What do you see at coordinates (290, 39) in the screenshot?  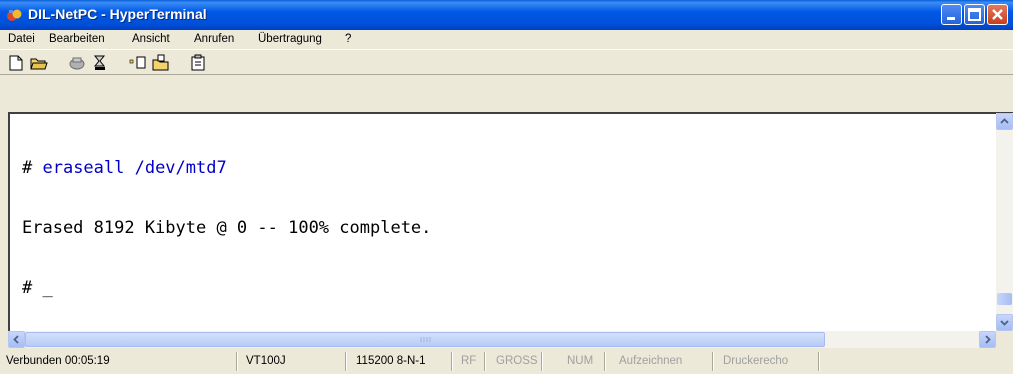 I see `menu-uebertragung: Übertragung` at bounding box center [290, 39].